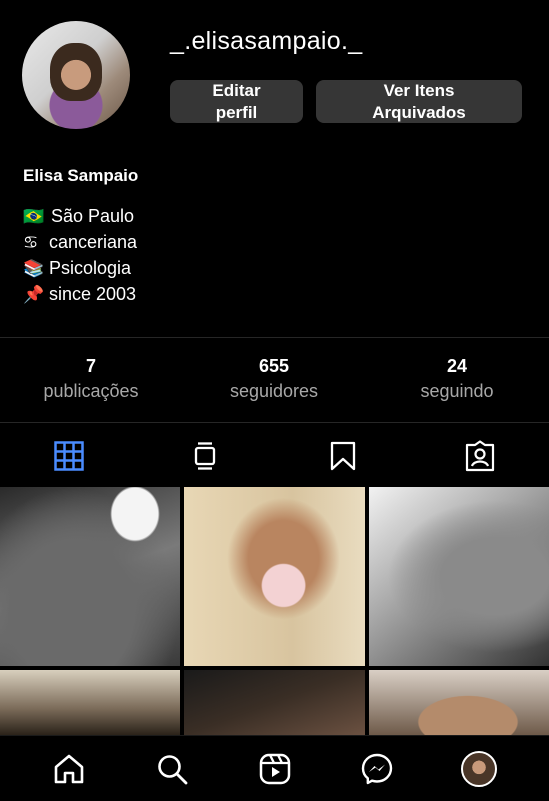 Image resolution: width=549 pixels, height=801 pixels. I want to click on books-icon: 📚, so click(34, 268).